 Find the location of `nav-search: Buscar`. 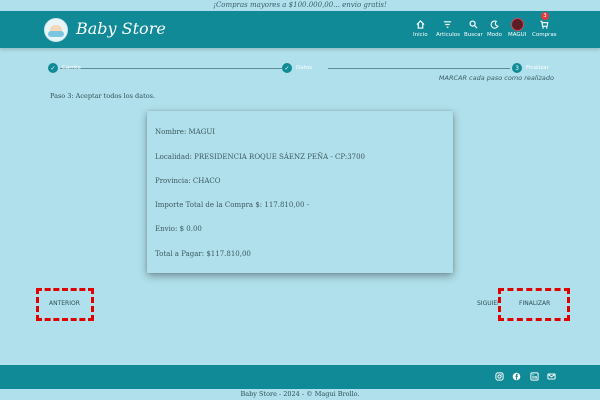

nav-search: Buscar is located at coordinates (473, 28).